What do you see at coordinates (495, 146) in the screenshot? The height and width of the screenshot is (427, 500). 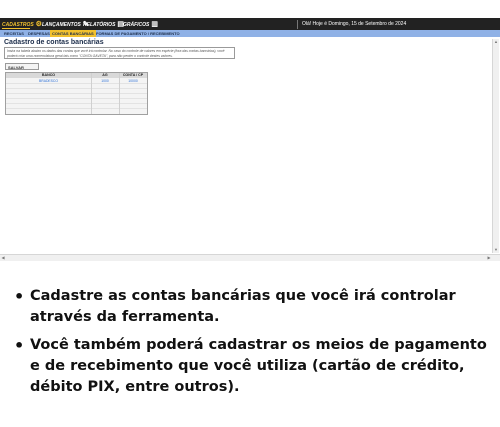 I see `vertical-scrollbar: ▲ ▼` at bounding box center [495, 146].